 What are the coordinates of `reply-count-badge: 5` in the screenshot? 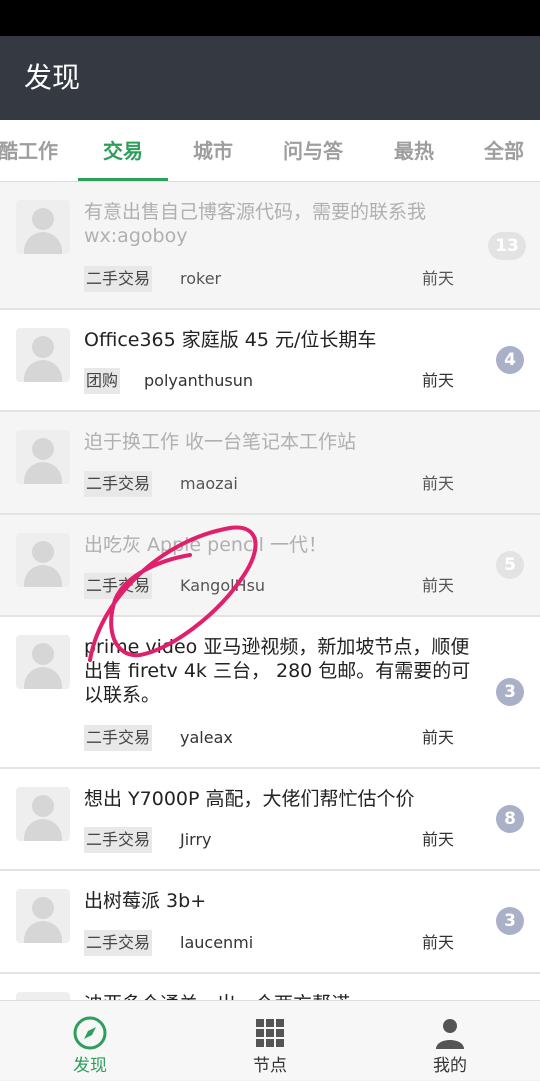 It's located at (510, 565).